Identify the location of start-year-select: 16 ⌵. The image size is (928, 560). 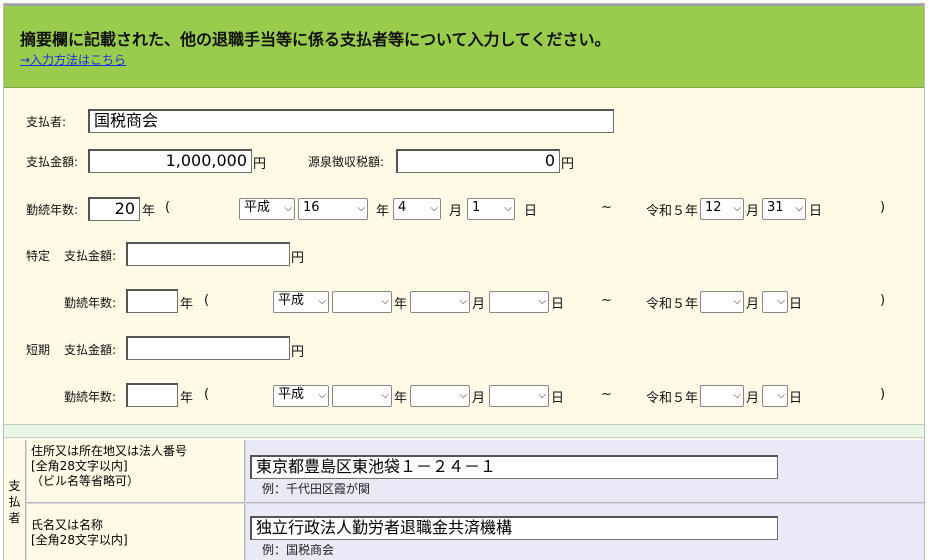
(333, 209).